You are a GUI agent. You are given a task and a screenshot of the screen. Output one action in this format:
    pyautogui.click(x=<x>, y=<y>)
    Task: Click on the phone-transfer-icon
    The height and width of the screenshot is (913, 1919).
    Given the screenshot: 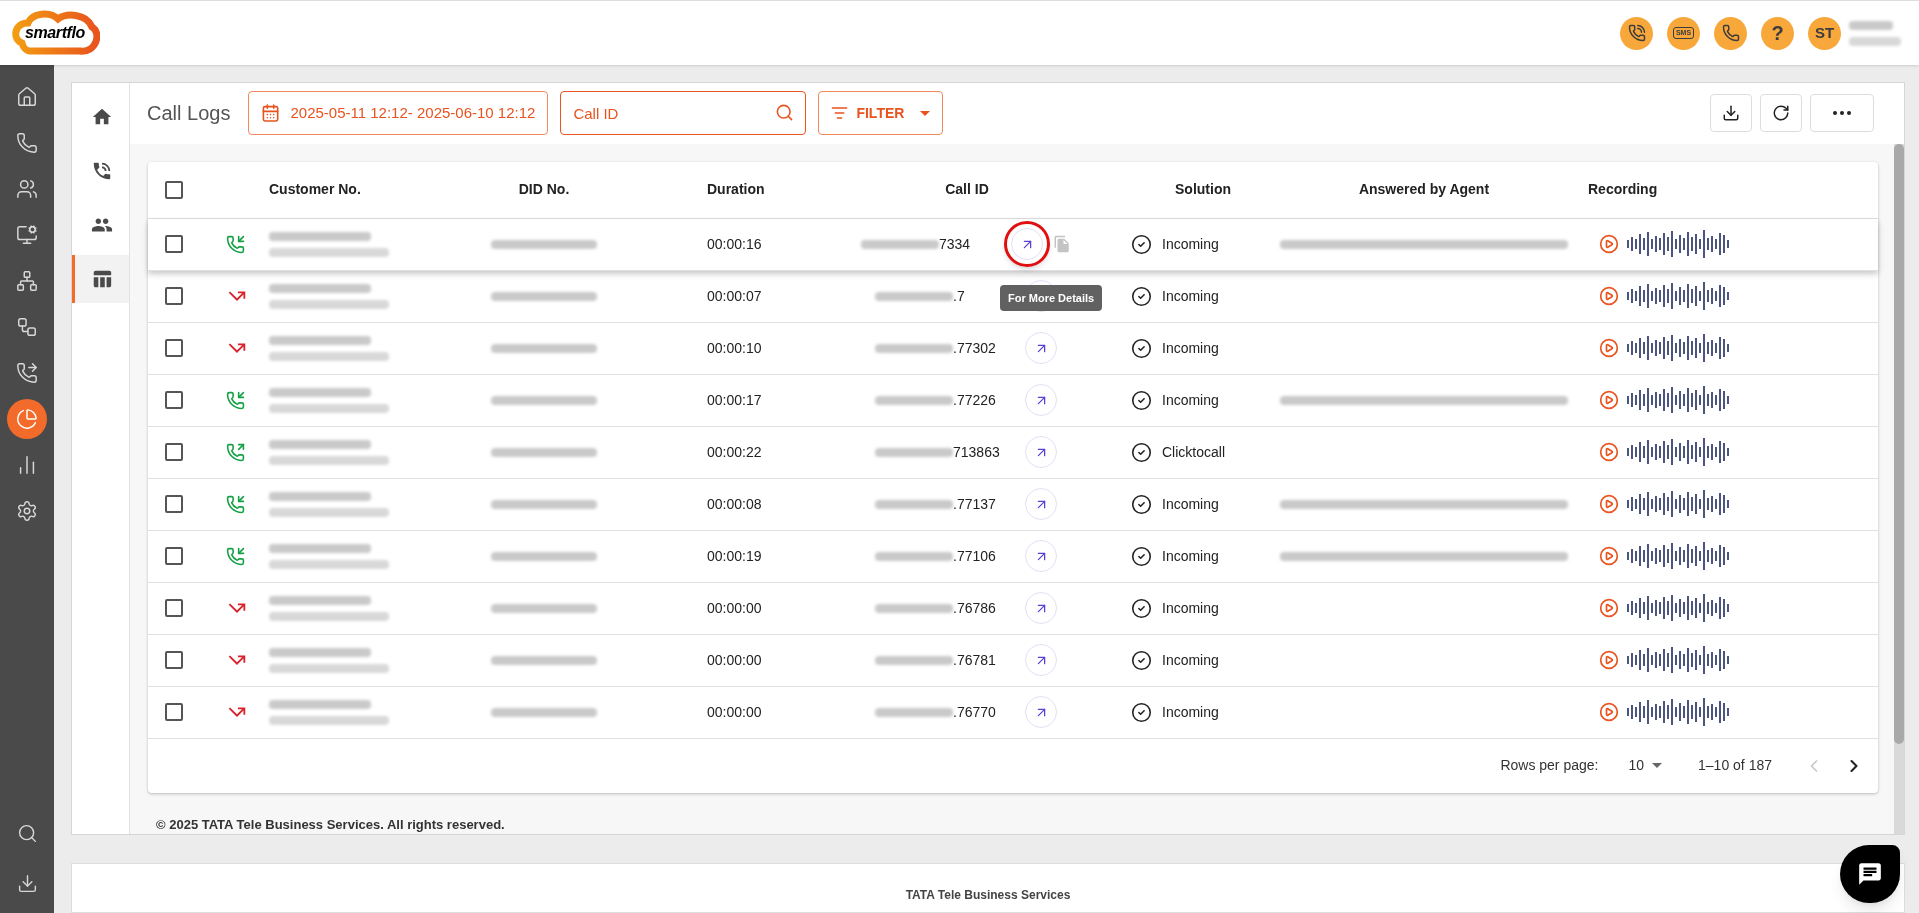 What is the action you would take?
    pyautogui.click(x=27, y=373)
    